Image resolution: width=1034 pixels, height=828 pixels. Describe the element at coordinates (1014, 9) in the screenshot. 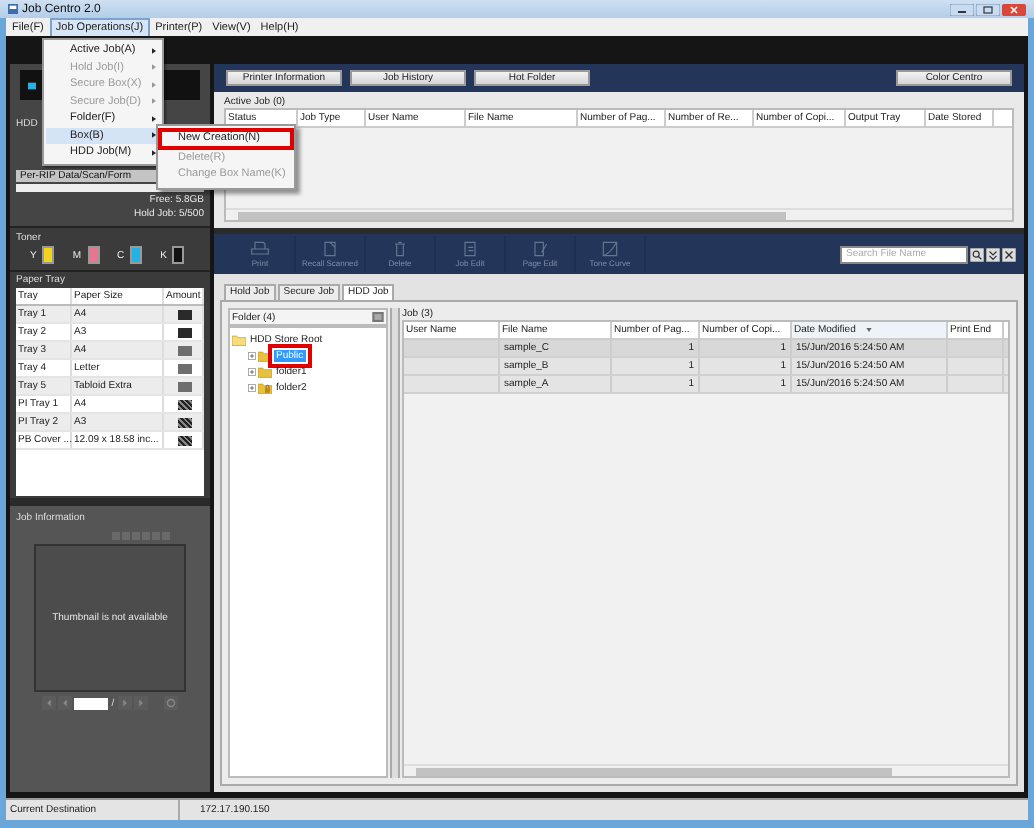

I see `close-button` at that location.